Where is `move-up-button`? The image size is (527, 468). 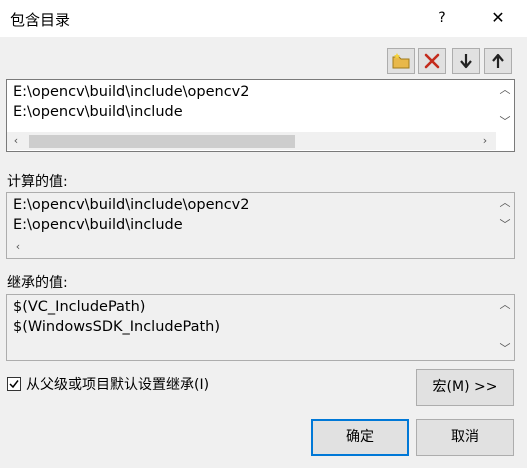
move-up-button is located at coordinates (498, 61).